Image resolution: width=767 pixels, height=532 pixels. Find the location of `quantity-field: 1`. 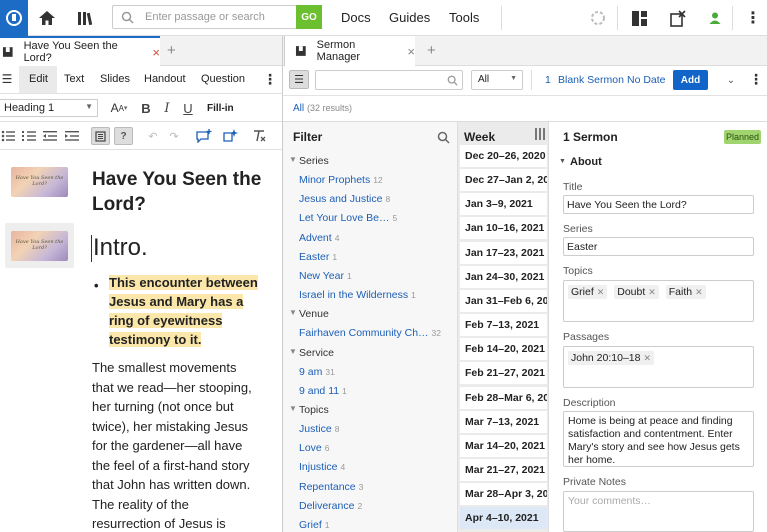

quantity-field: 1 is located at coordinates (548, 80).